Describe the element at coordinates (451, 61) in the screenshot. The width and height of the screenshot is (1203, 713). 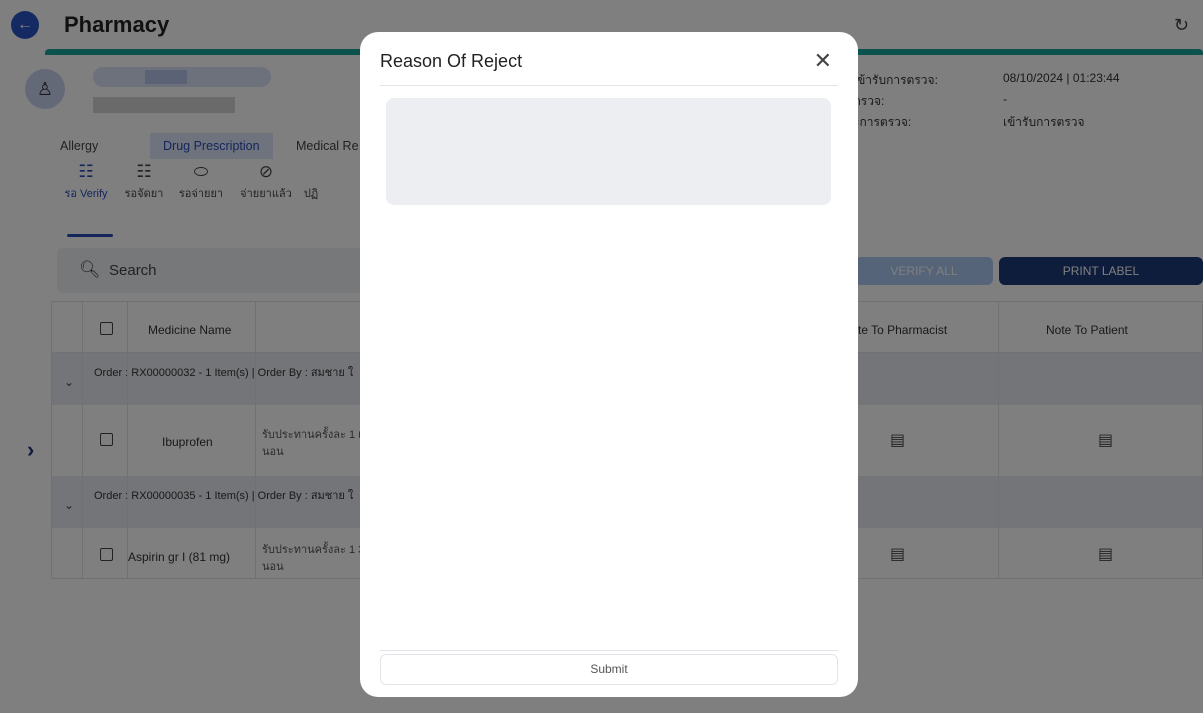
I see `dialog-title: Reason Of Reject` at that location.